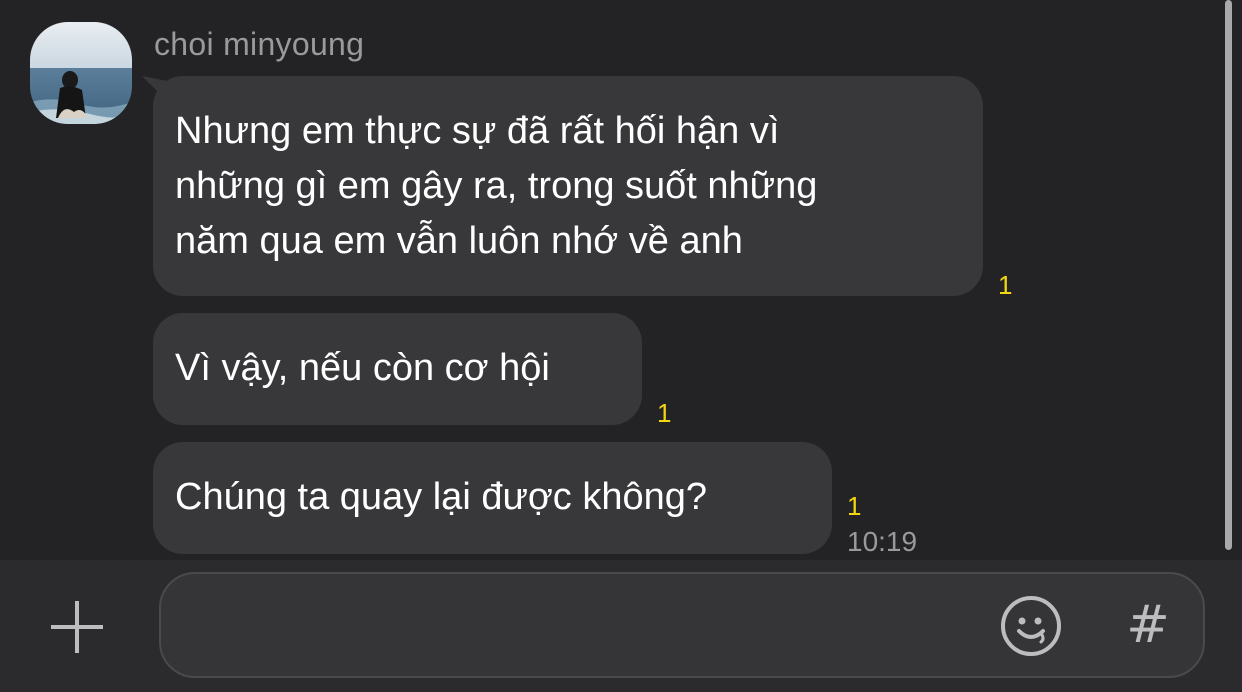 This screenshot has height=692, width=1242. What do you see at coordinates (259, 44) in the screenshot?
I see `sender-name: choi minyoung` at bounding box center [259, 44].